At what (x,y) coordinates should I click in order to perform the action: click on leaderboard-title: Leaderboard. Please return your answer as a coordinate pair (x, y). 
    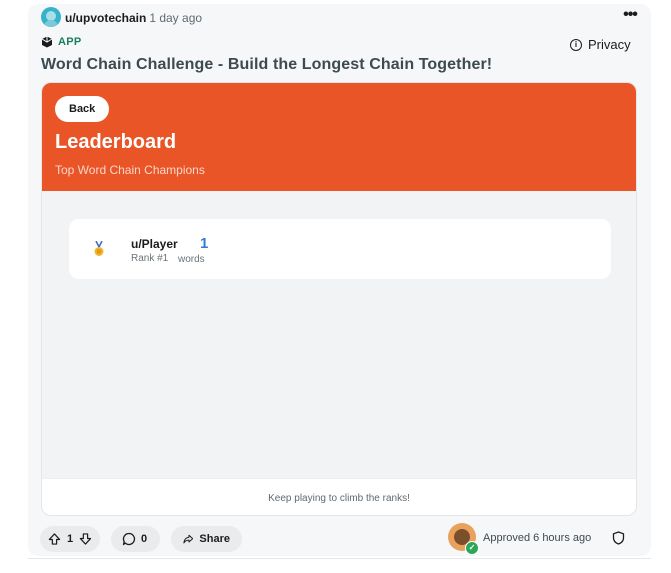
    Looking at the image, I should click on (116, 142).